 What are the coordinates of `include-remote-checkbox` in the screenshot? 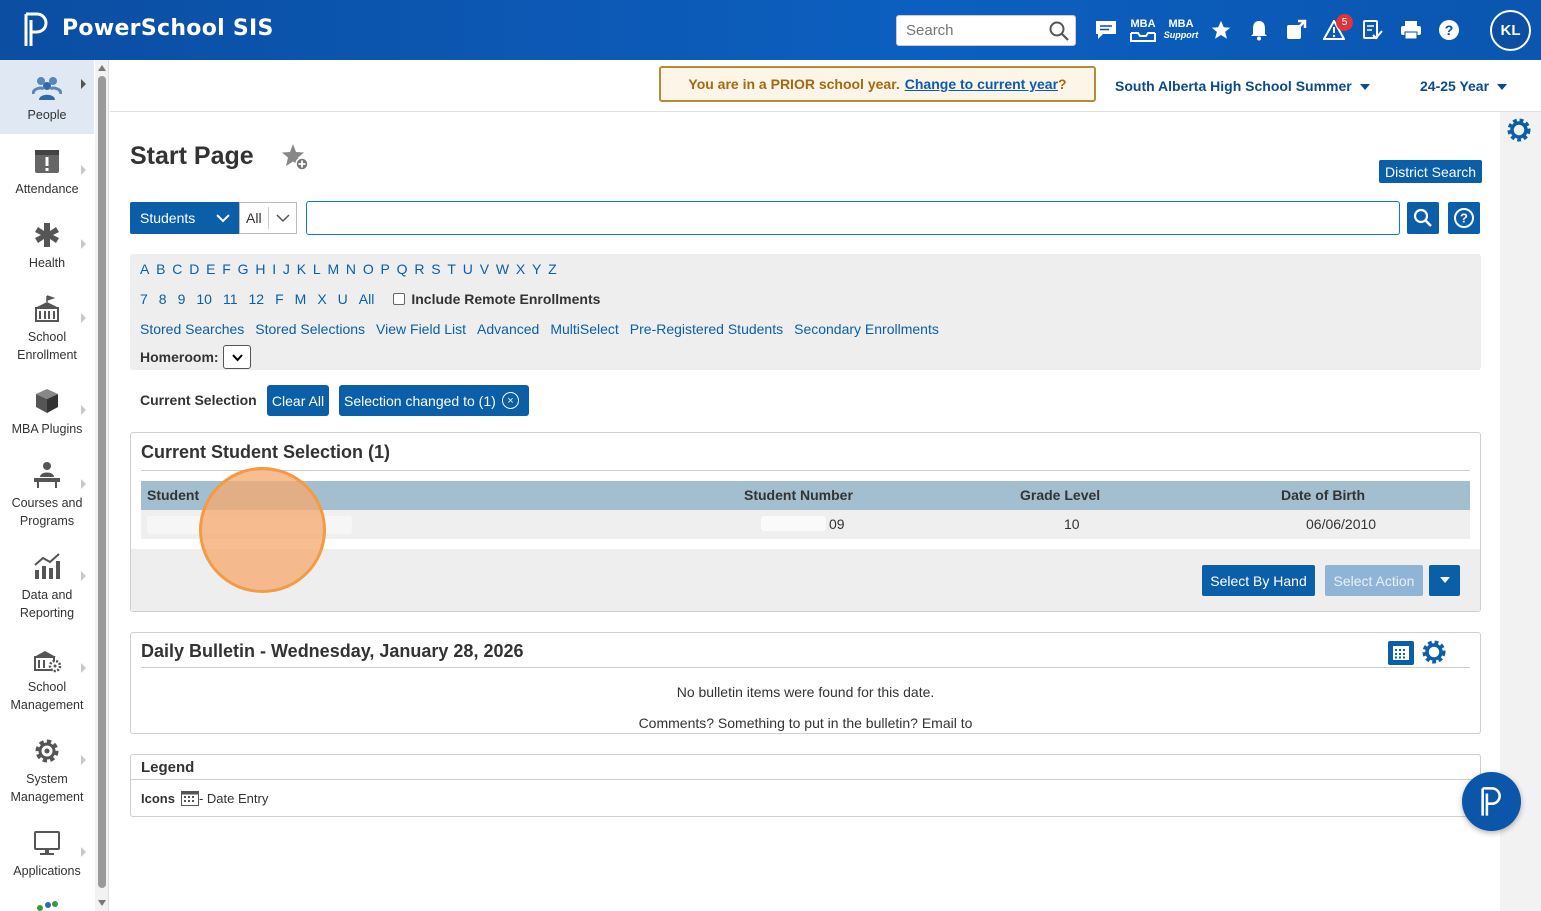 It's located at (399, 299).